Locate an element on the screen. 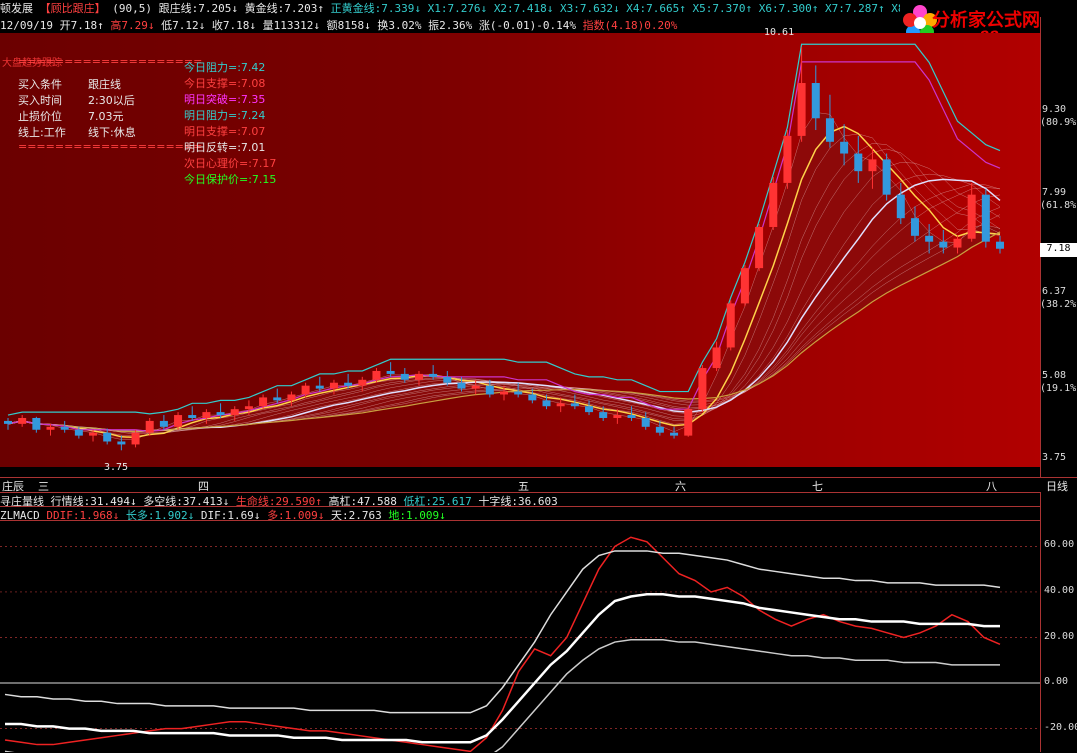 The width and height of the screenshot is (1077, 753). sub-y-tick-label: 60.00 is located at coordinates (1059, 545).